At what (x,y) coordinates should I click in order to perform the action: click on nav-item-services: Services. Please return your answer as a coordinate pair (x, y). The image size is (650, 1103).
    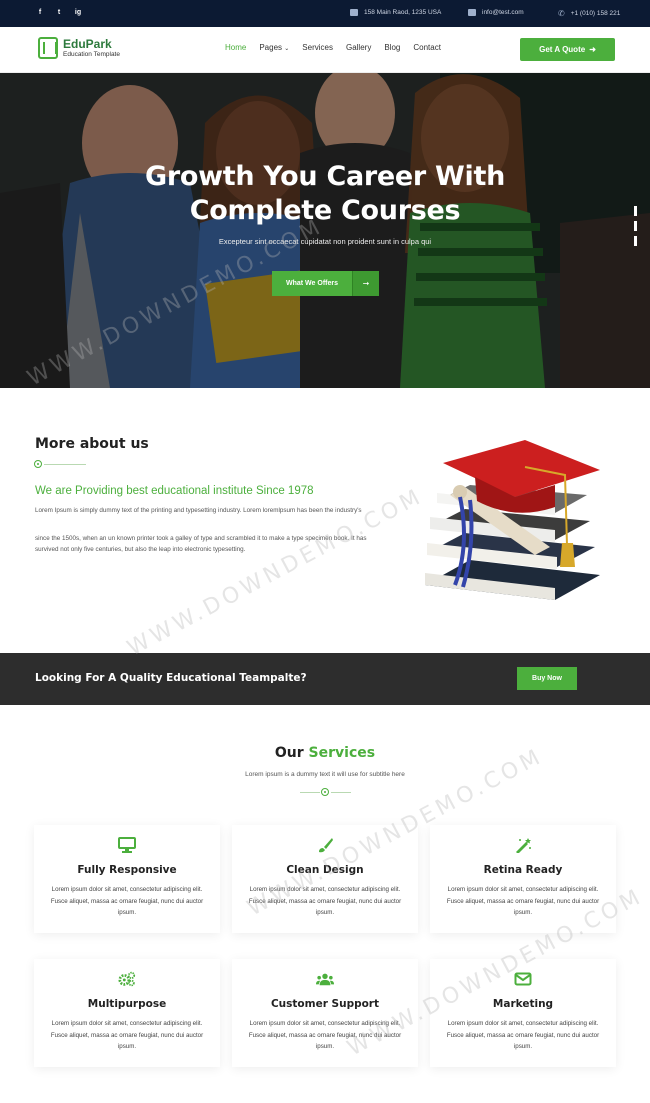
    Looking at the image, I should click on (317, 47).